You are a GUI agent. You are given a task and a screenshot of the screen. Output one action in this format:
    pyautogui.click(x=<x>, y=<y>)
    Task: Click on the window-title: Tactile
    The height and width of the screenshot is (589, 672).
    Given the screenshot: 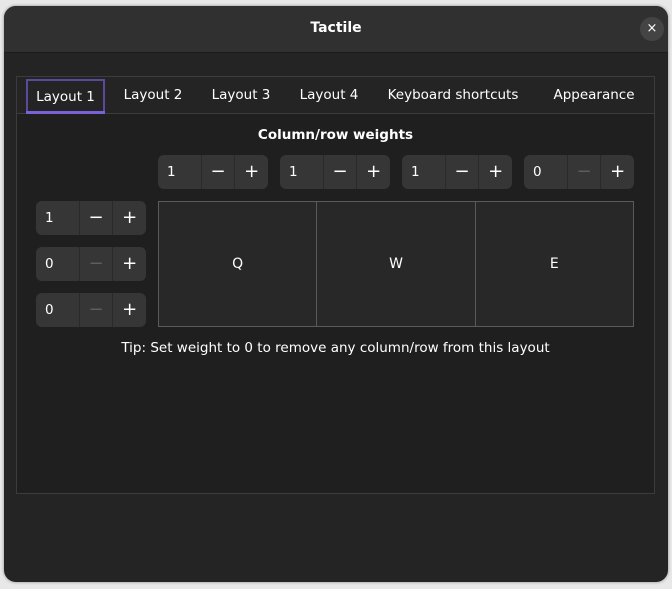 What is the action you would take?
    pyautogui.click(x=336, y=28)
    